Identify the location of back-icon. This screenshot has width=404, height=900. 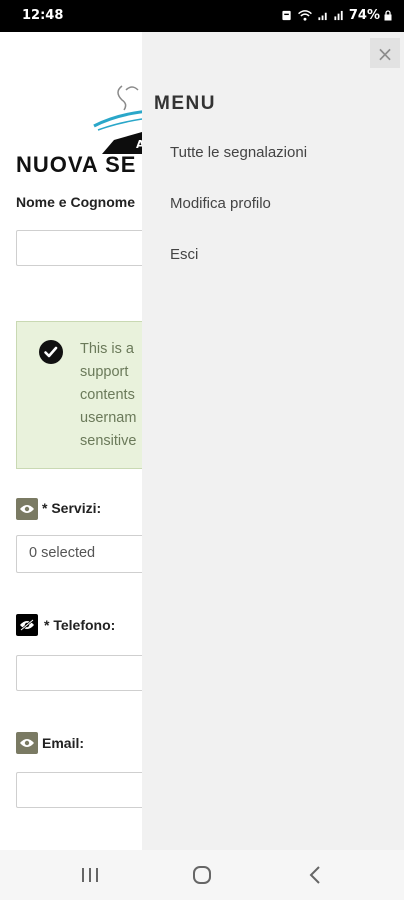
(316, 875).